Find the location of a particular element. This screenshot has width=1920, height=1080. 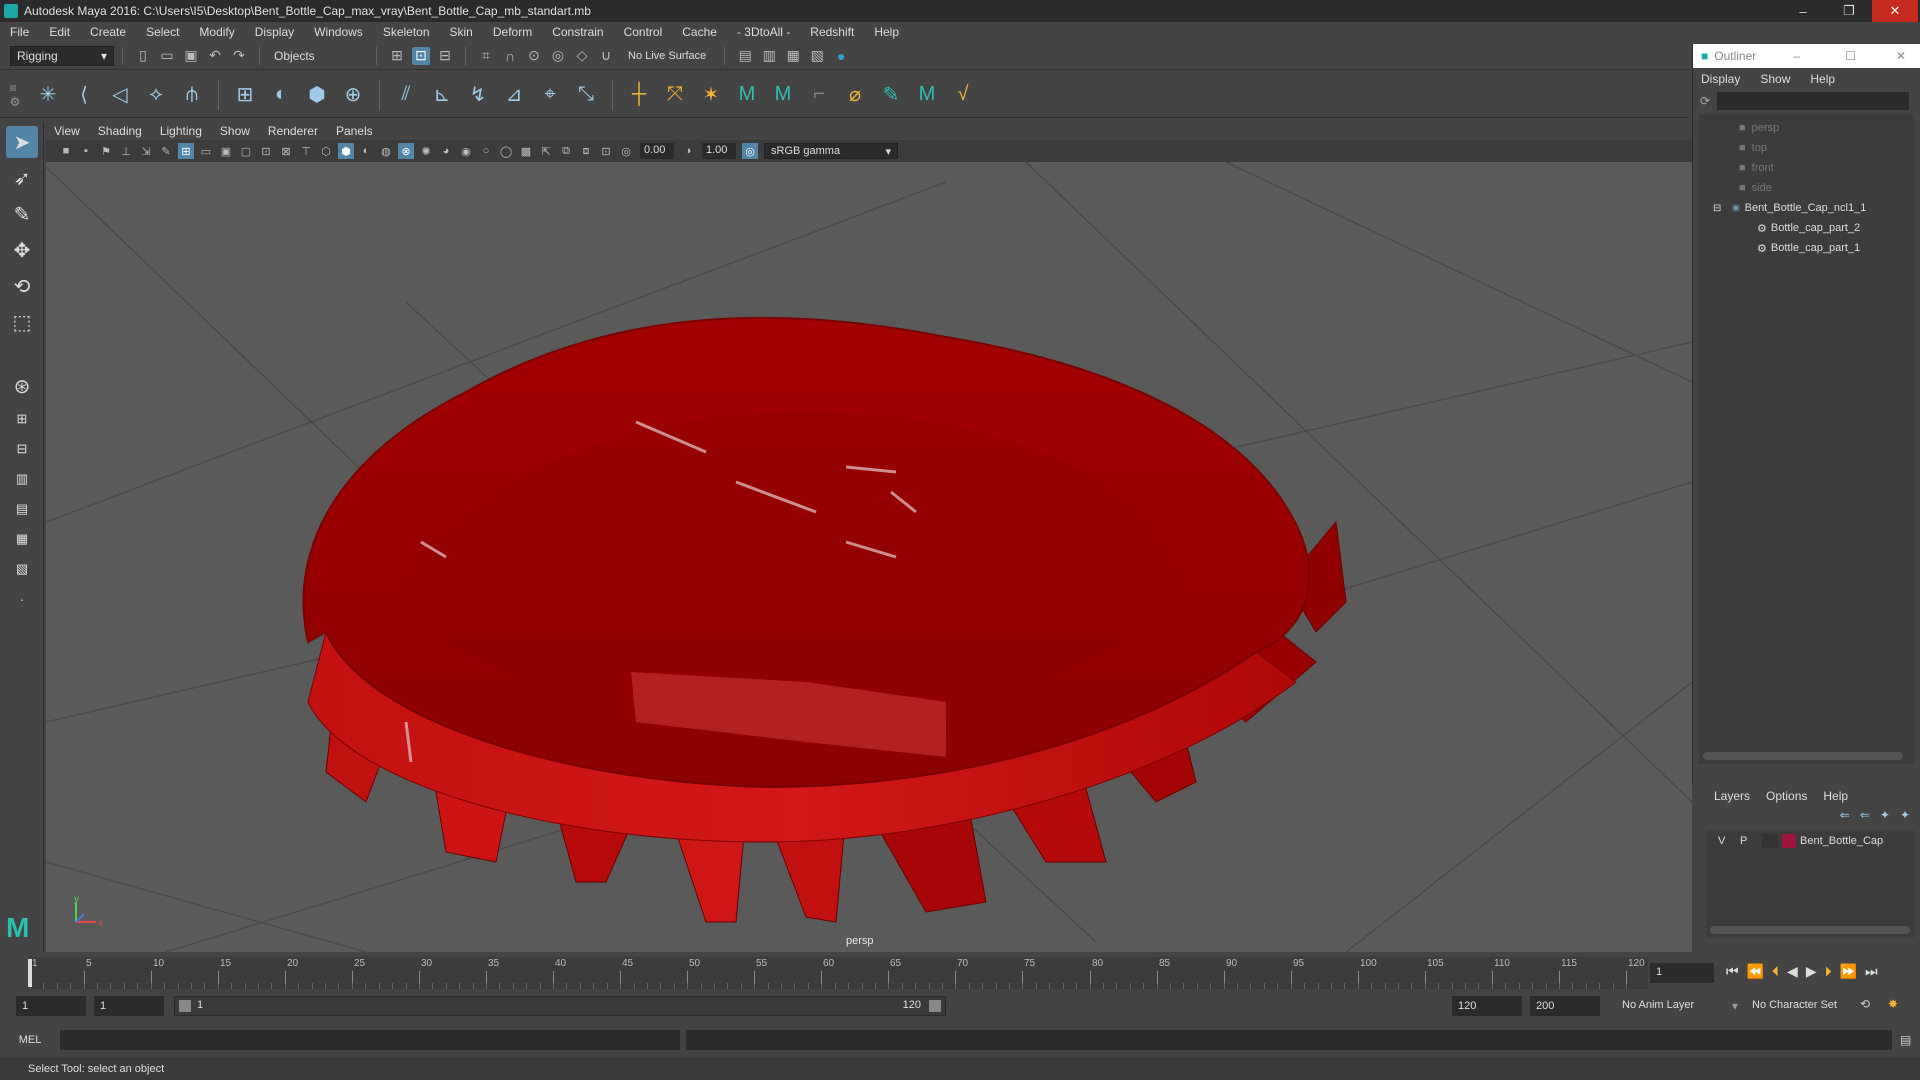

set-key-icon: ⤧ is located at coordinates (675, 95).